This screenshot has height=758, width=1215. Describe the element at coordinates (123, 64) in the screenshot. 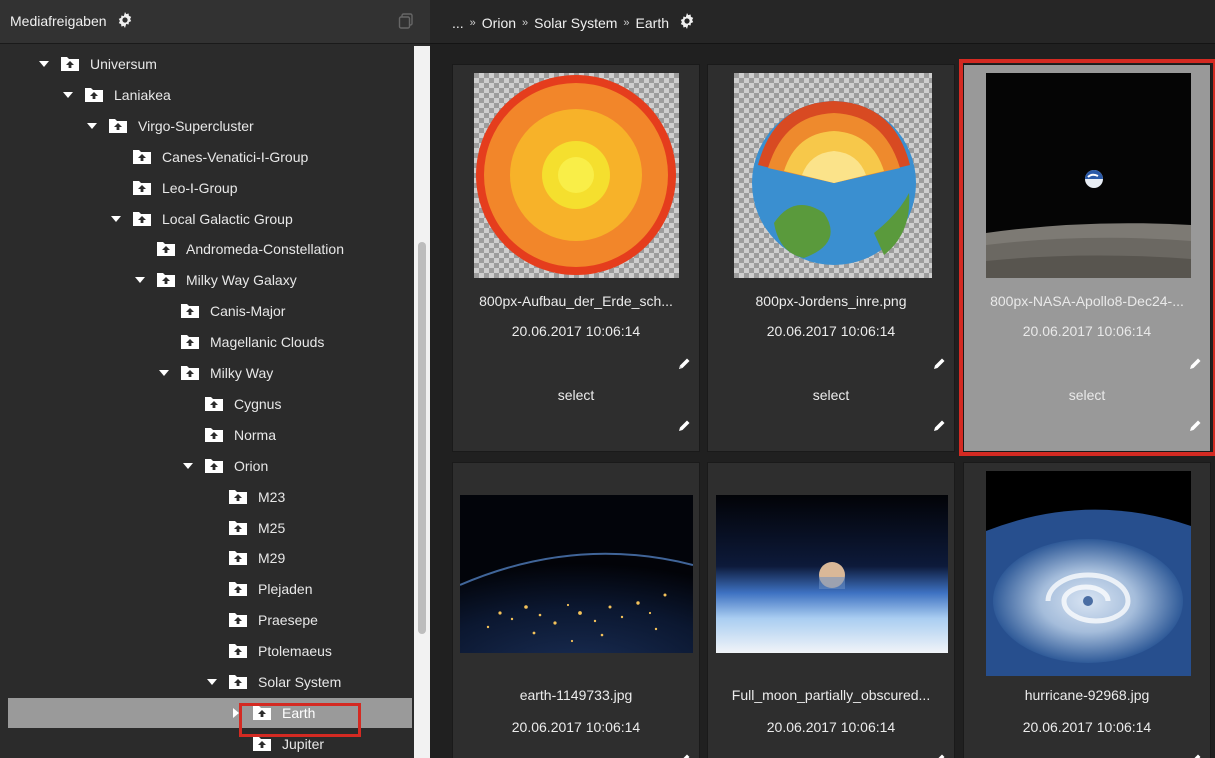

I see `tree-item-label: Universum` at that location.